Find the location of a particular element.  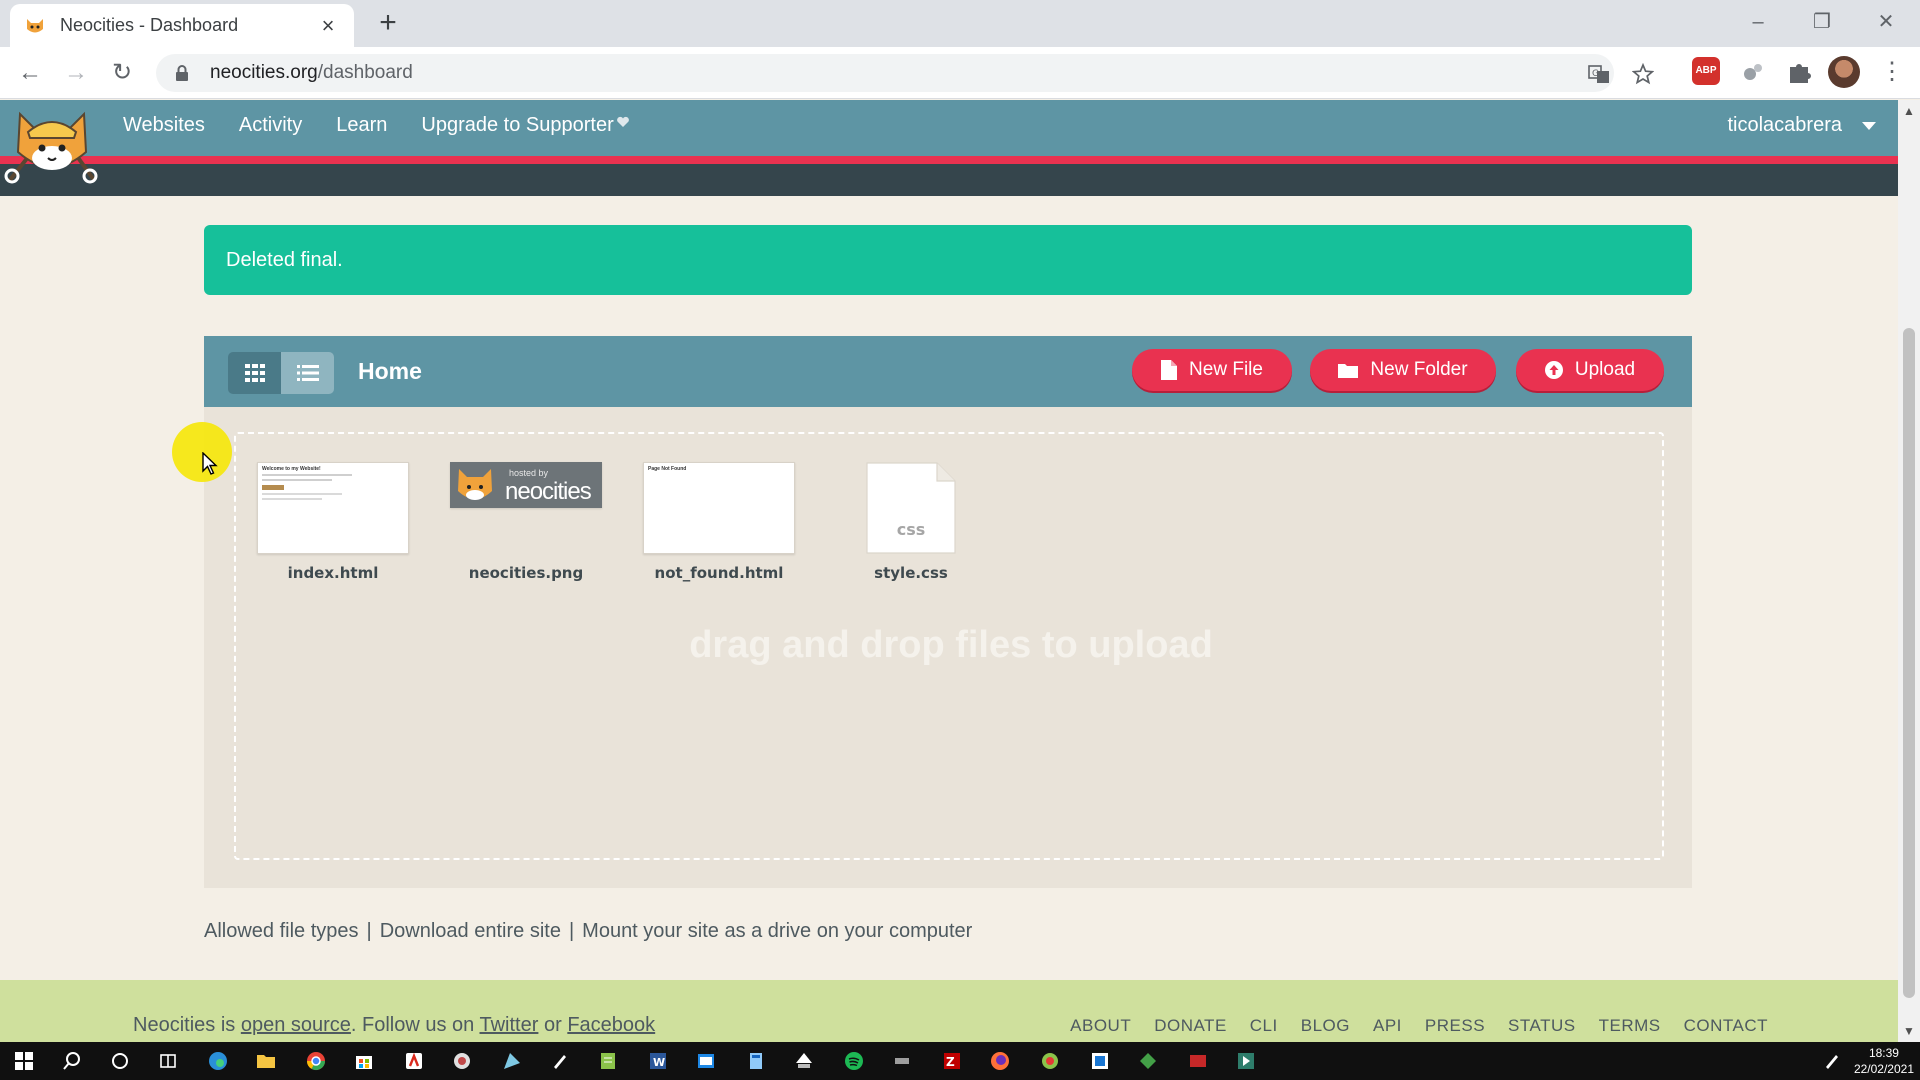

task-view-icon is located at coordinates (168, 1061).